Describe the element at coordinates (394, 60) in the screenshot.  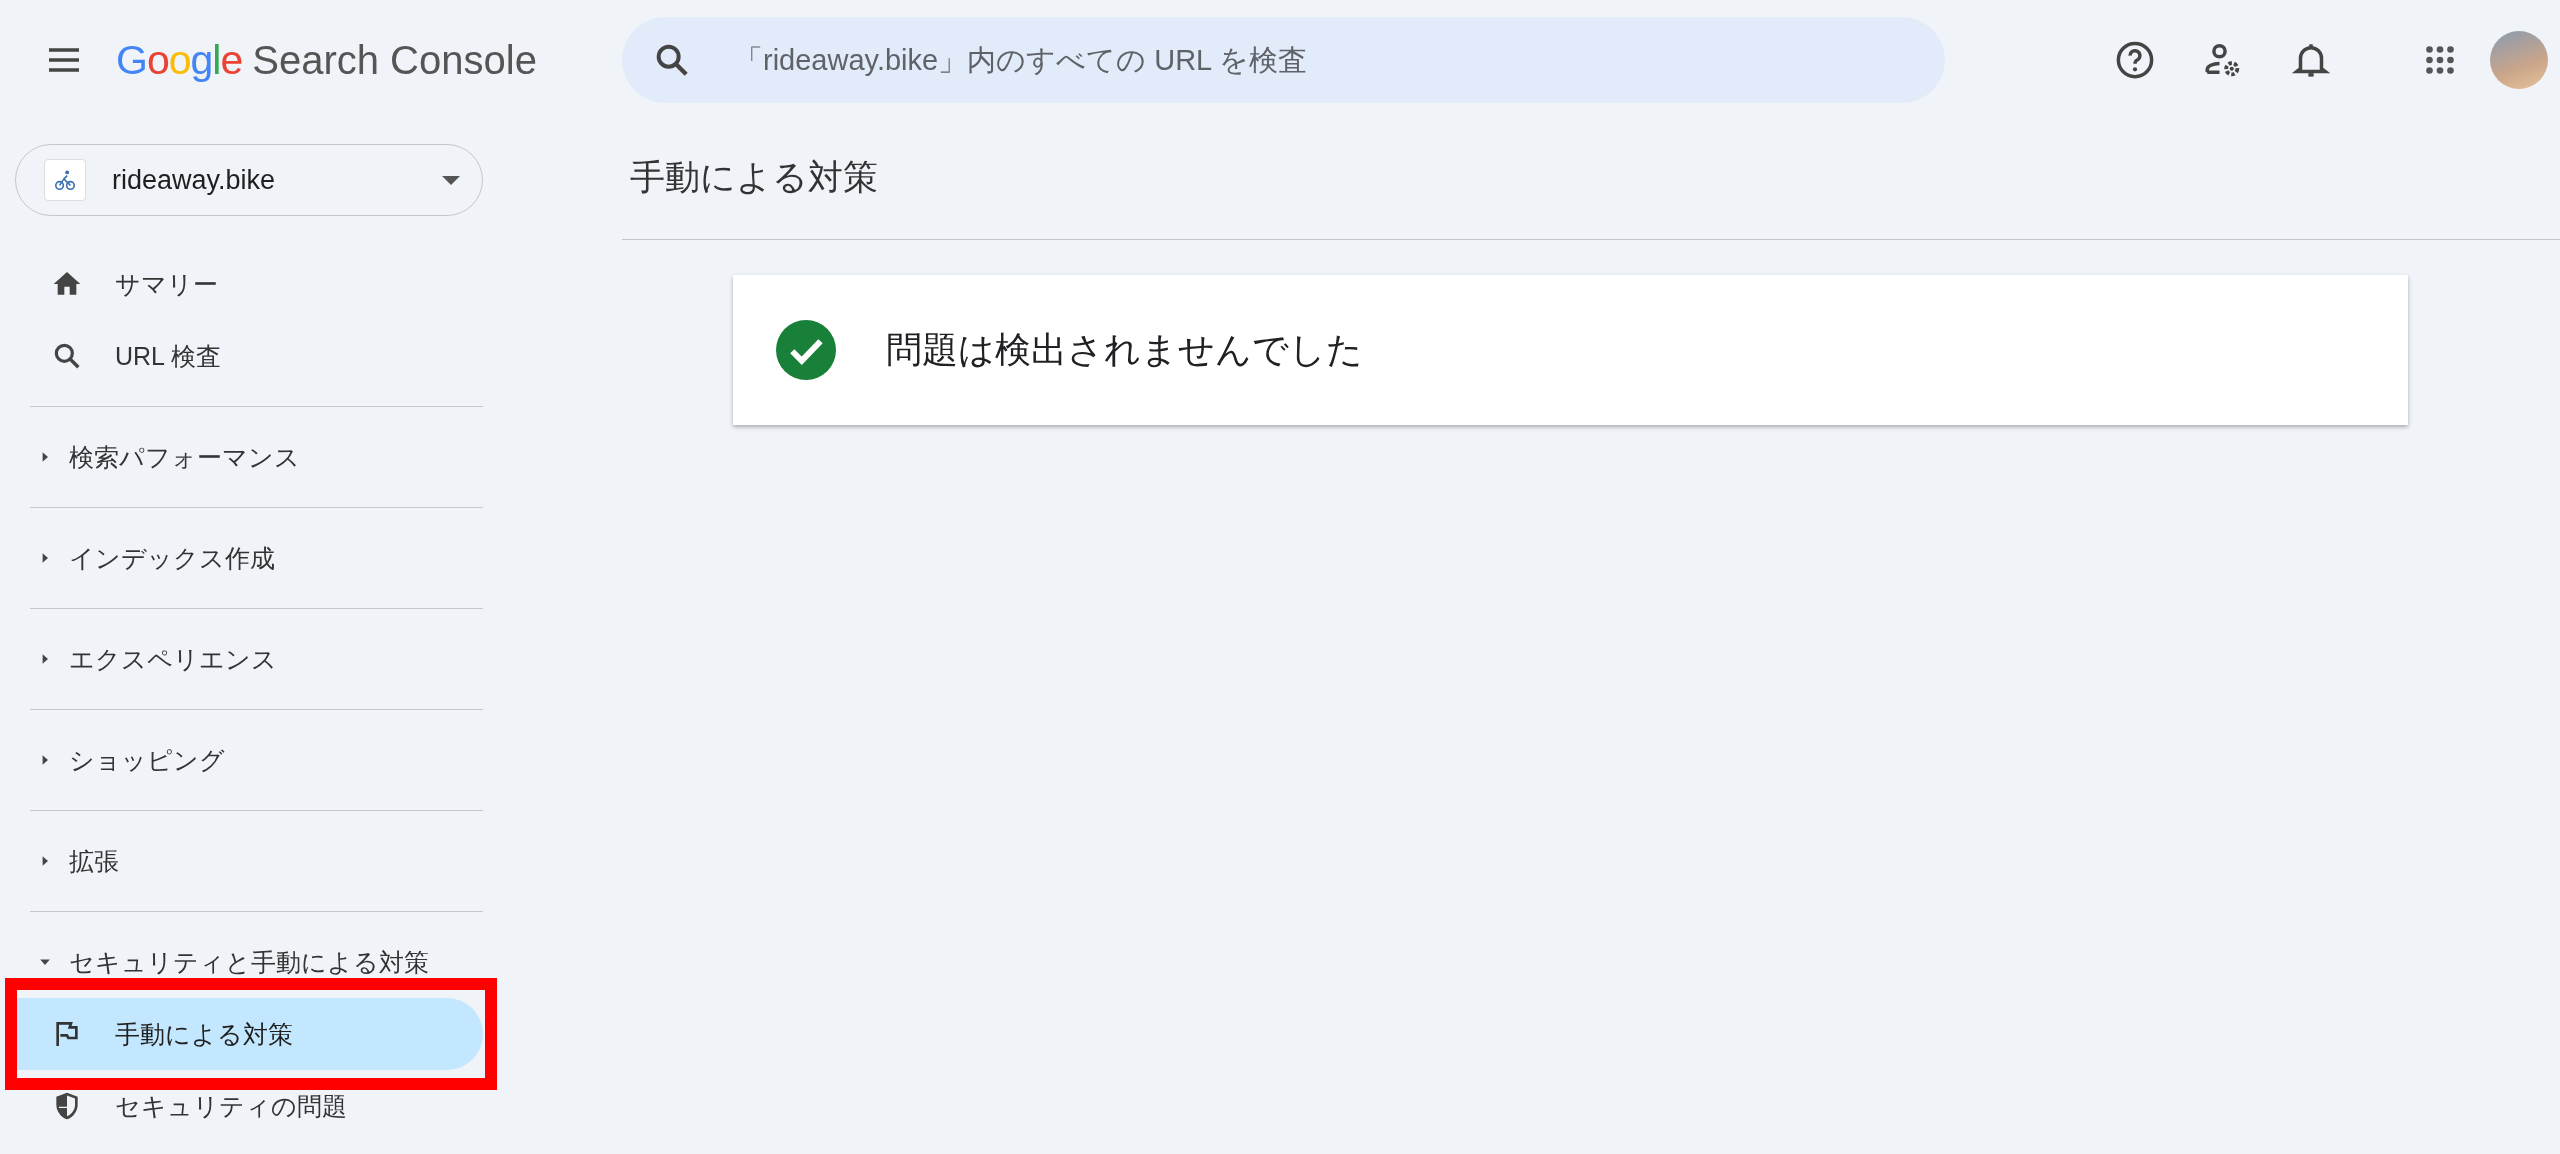
I see `product-name: Search Console` at that location.